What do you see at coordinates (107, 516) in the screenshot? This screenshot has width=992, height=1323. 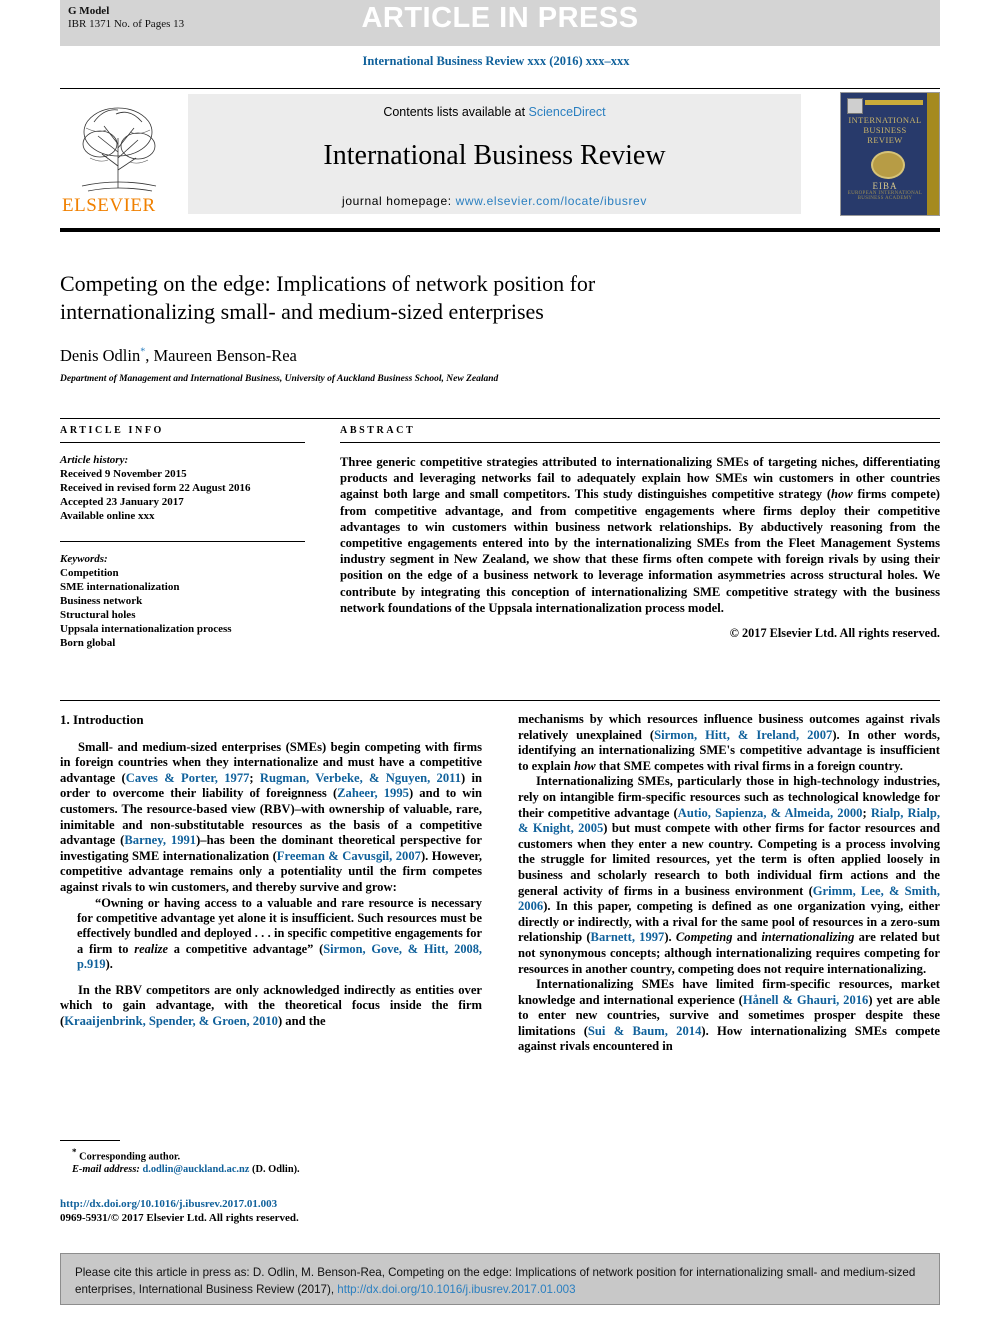 I see `history-item: Available online xxx` at bounding box center [107, 516].